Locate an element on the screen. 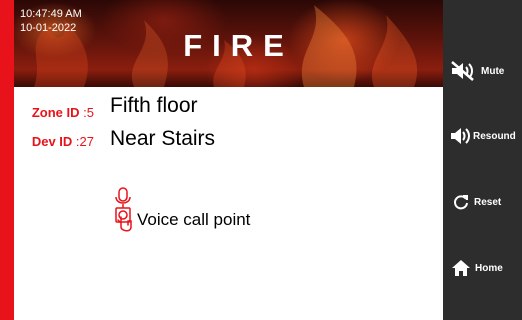  zone-name: Fifth floor is located at coordinates (154, 105).